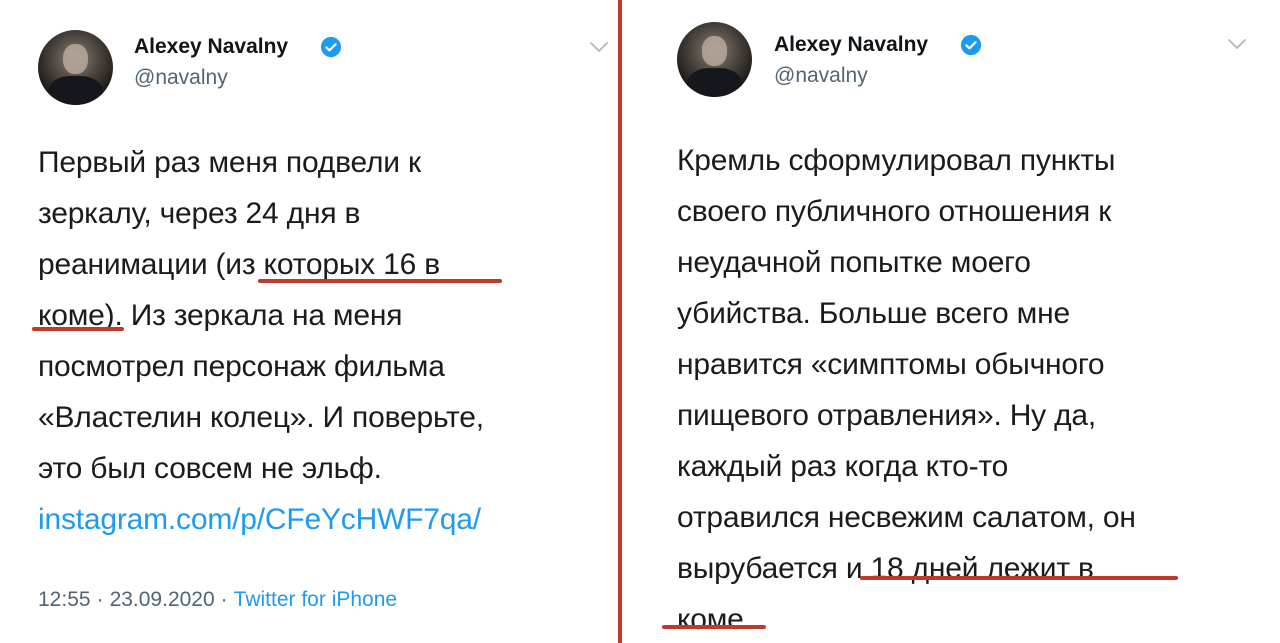  I want to click on tweet-line: посмотрел персонаж фильма, so click(241, 366).